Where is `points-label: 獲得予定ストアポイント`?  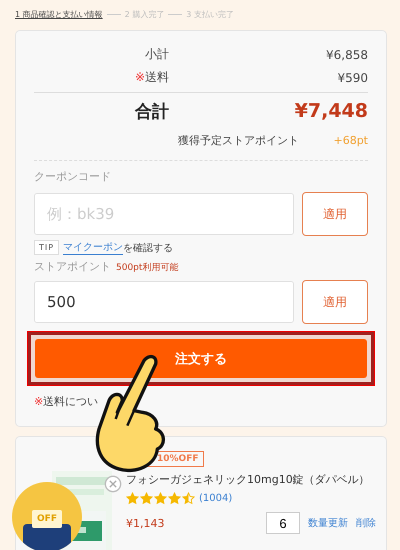
points-label: 獲得予定ストアポイント is located at coordinates (238, 140).